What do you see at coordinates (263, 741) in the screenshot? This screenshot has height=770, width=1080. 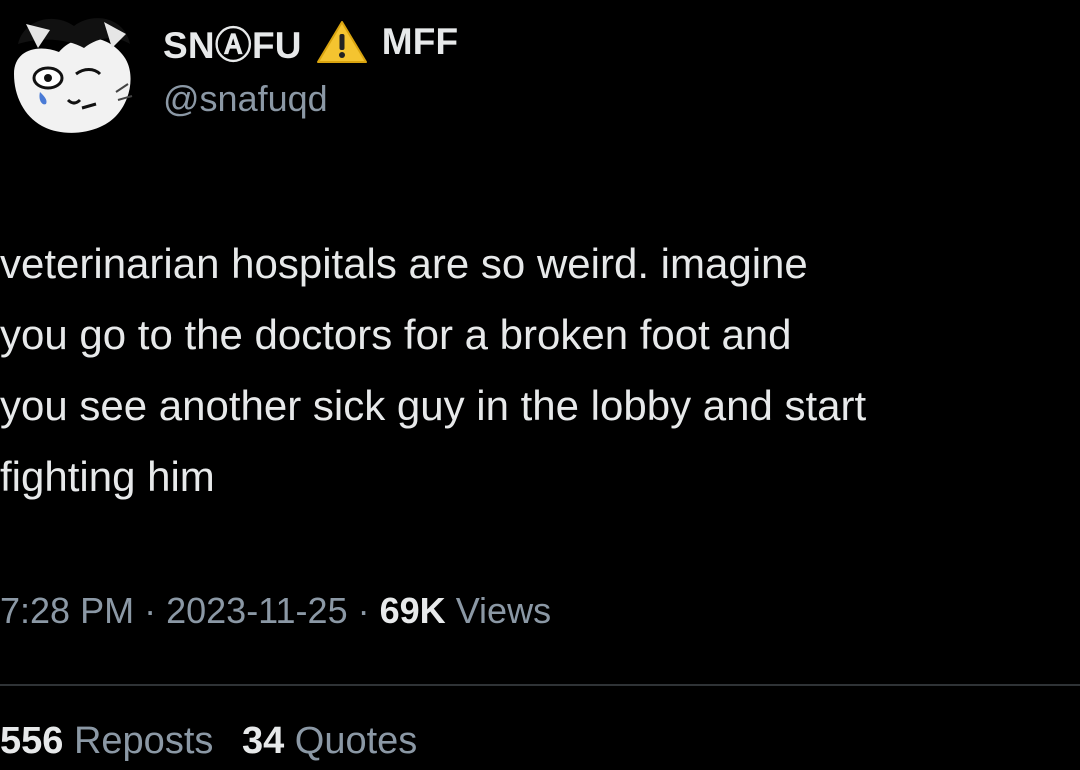 I see `quotes-count: 34` at bounding box center [263, 741].